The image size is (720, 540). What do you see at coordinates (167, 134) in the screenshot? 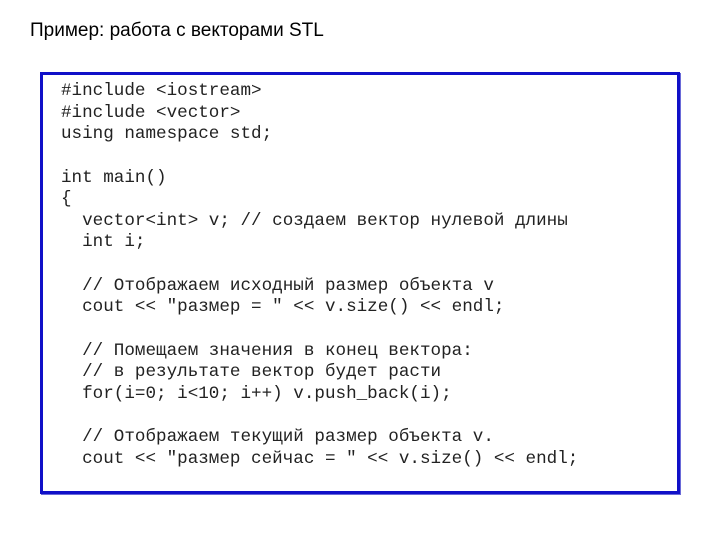
I see `code-line: using namespace std;` at bounding box center [167, 134].